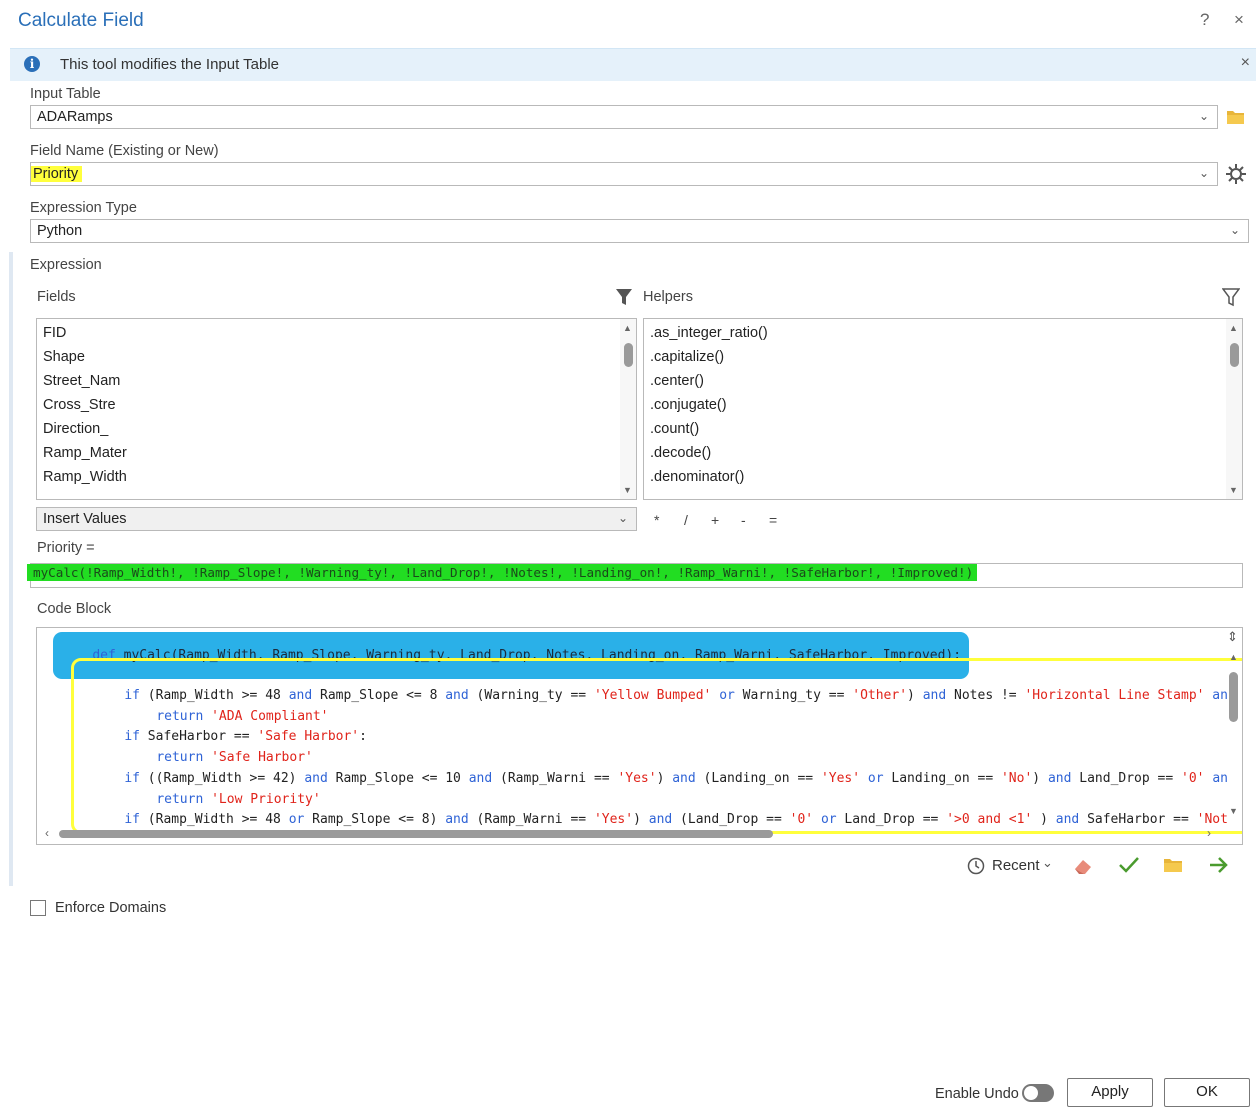  What do you see at coordinates (1207, 1092) in the screenshot?
I see `ok-button: OK` at bounding box center [1207, 1092].